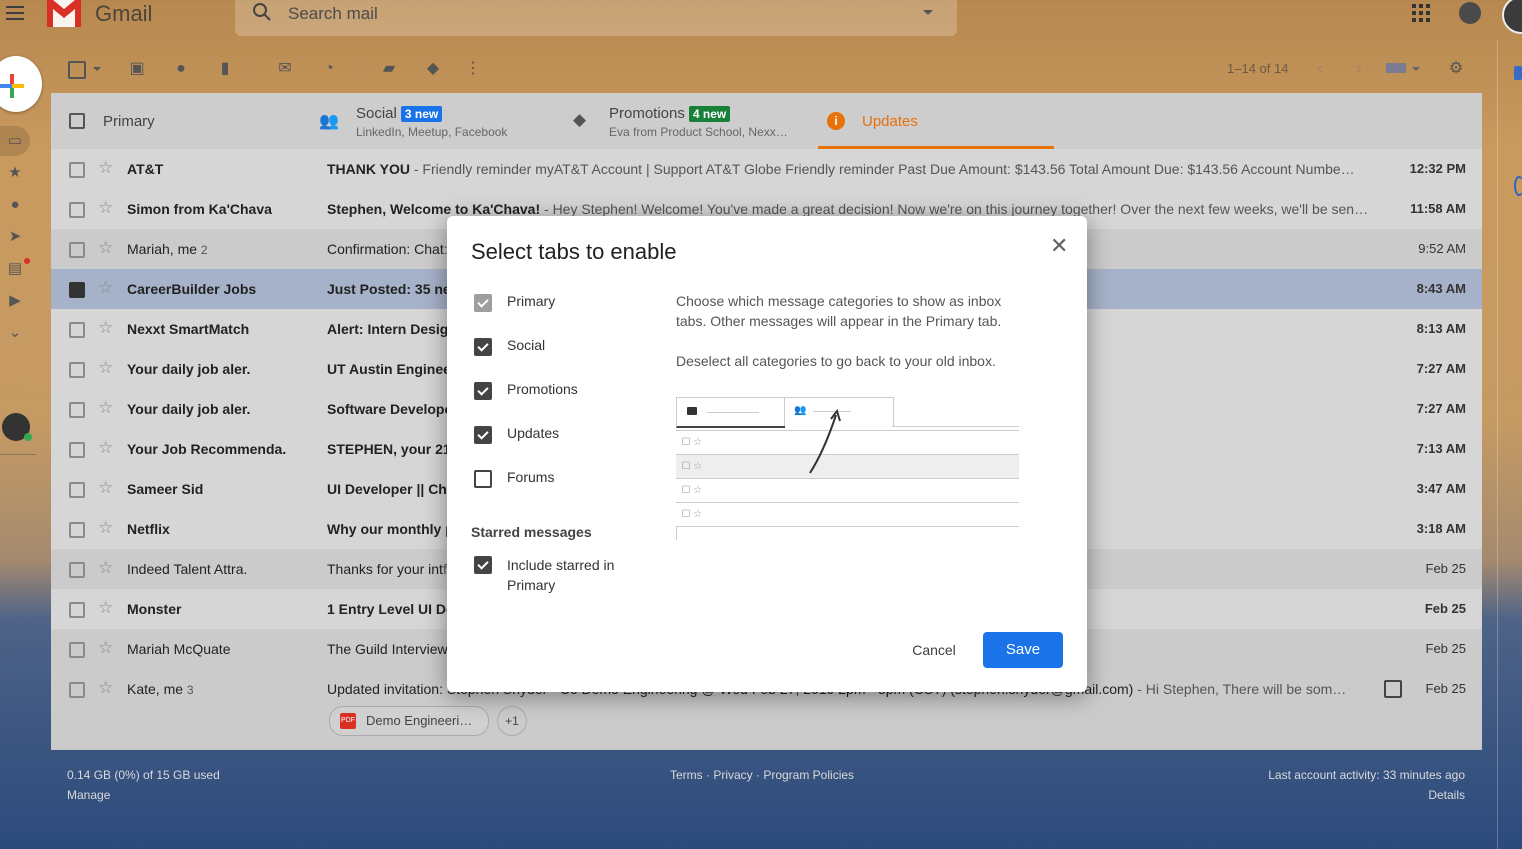  Describe the element at coordinates (483, 391) in the screenshot. I see `category-checkbox-promotions` at that location.